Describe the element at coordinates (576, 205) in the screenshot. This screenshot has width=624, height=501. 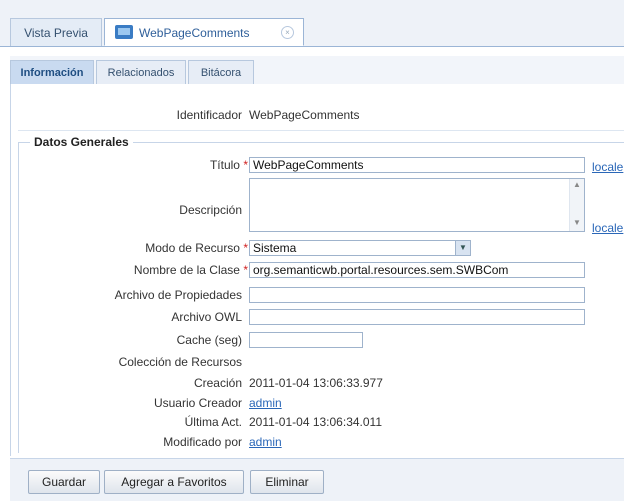
I see `scrollbar: ▲ ▼` at that location.